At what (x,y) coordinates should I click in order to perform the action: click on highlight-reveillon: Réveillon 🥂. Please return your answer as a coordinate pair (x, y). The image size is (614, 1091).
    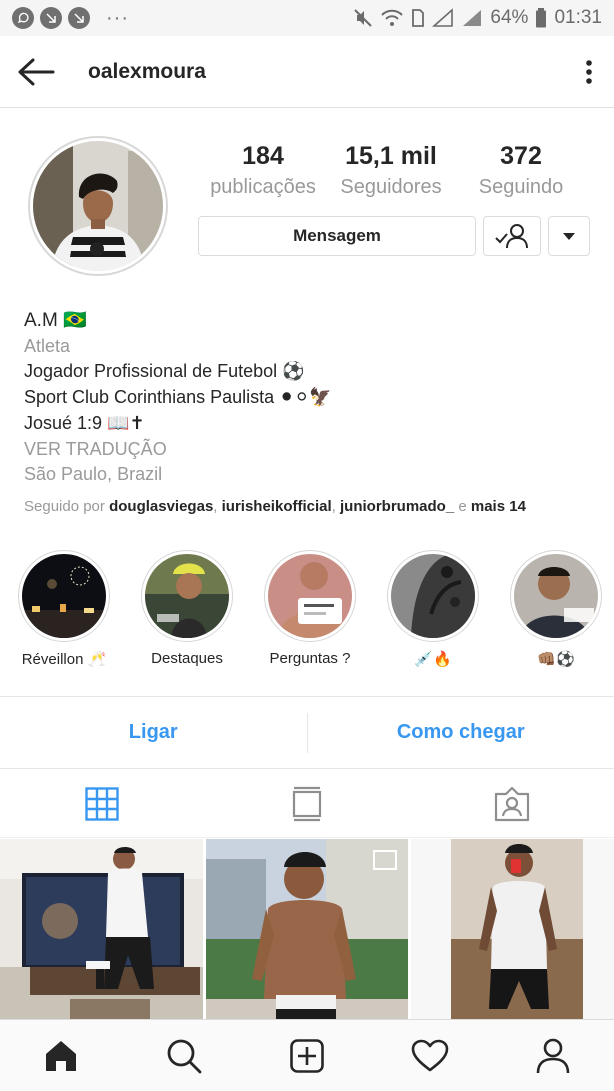
    Looking at the image, I should click on (64, 609).